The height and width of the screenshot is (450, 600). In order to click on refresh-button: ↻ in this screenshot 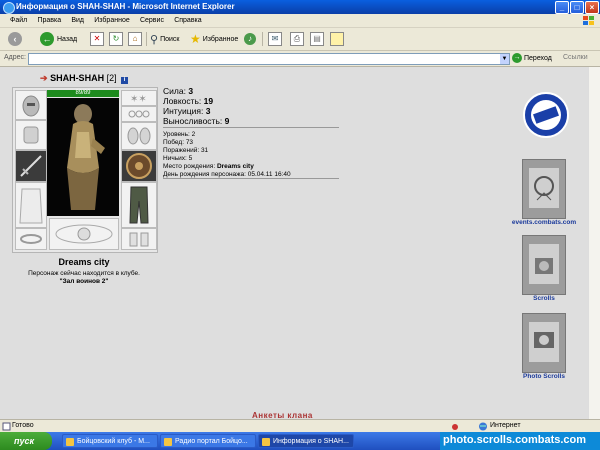, I will do `click(116, 39)`.